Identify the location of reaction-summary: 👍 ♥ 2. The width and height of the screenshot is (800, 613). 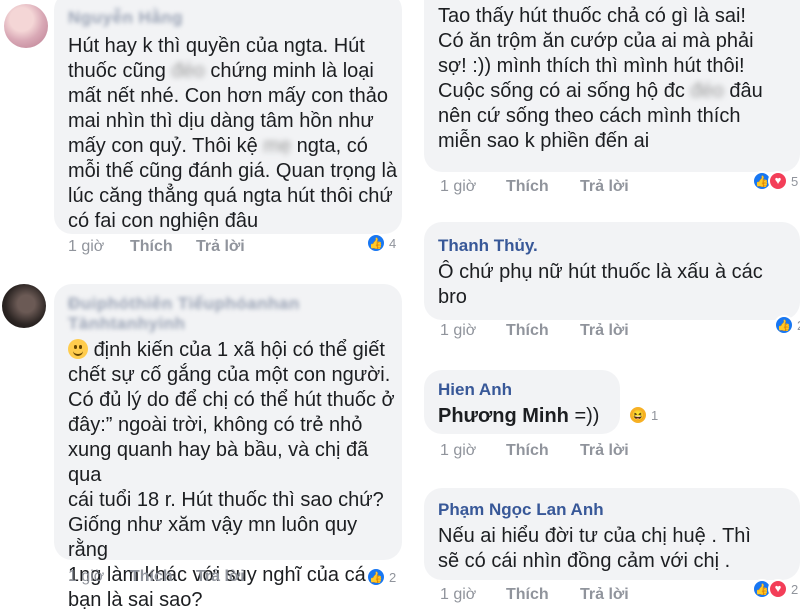
(775, 589).